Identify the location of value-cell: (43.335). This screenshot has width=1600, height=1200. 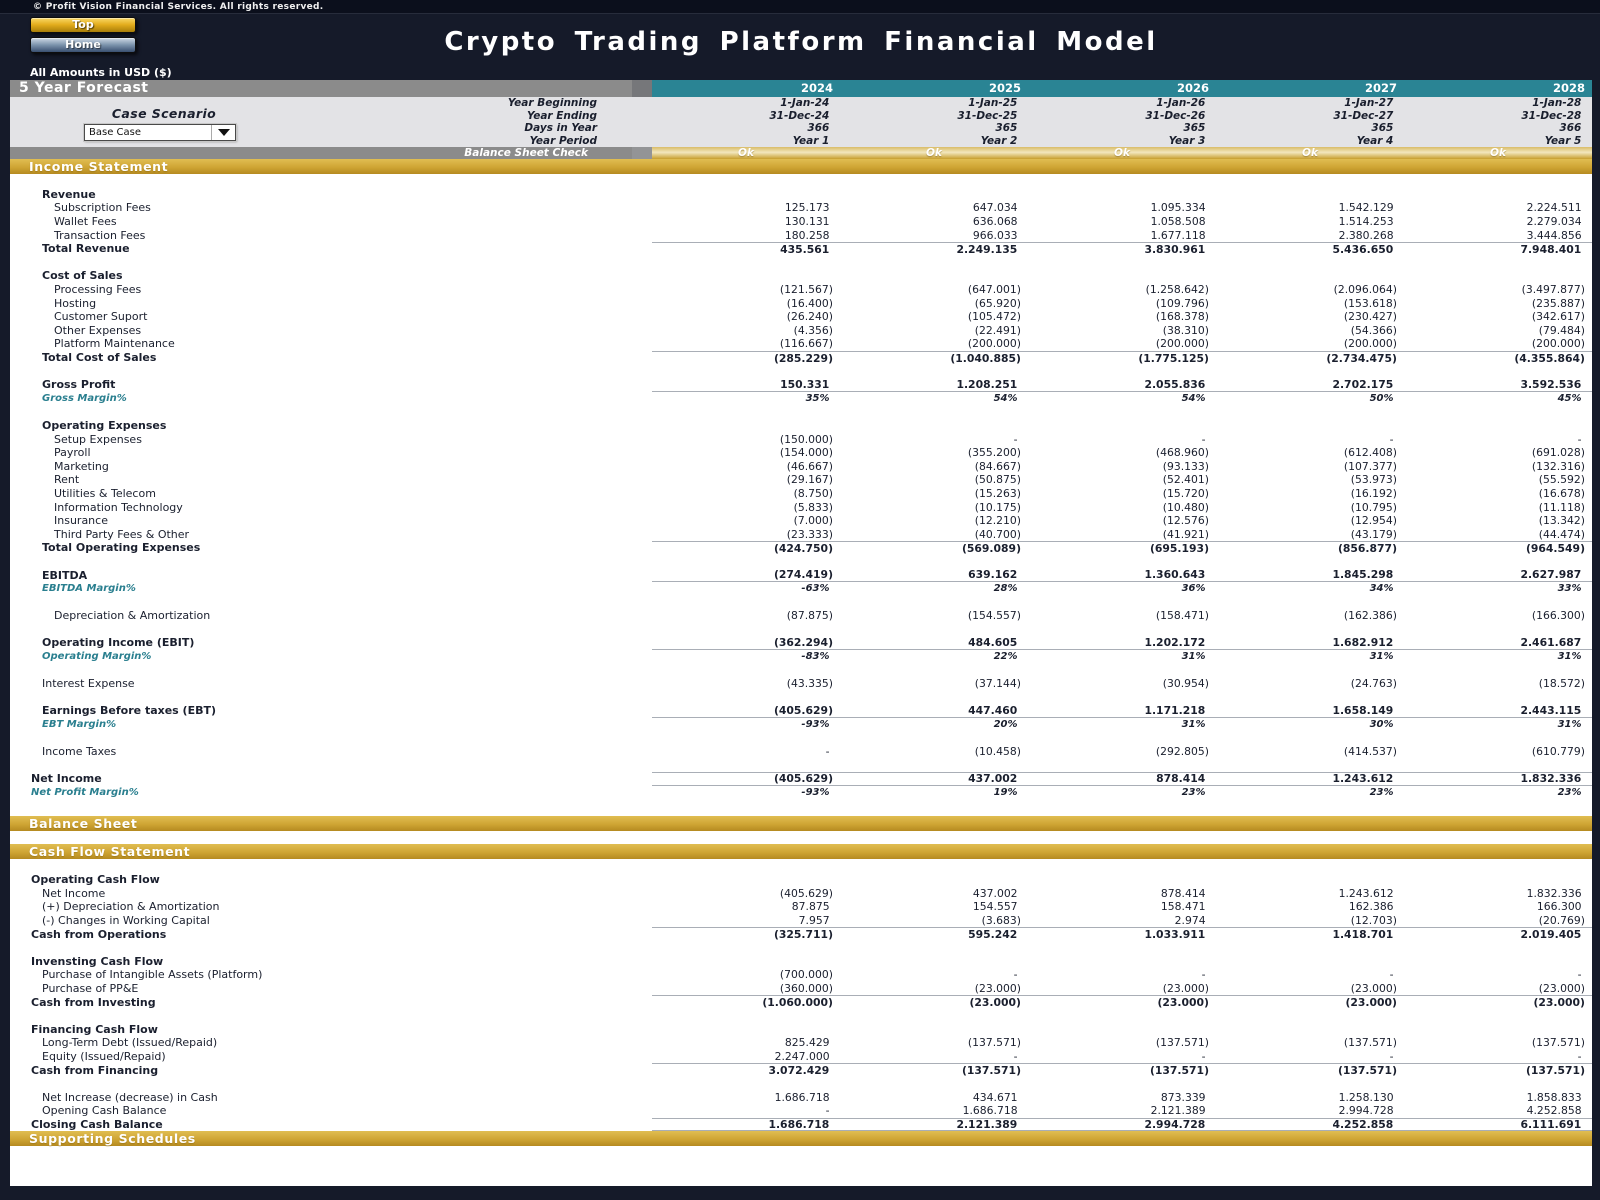
(809, 684).